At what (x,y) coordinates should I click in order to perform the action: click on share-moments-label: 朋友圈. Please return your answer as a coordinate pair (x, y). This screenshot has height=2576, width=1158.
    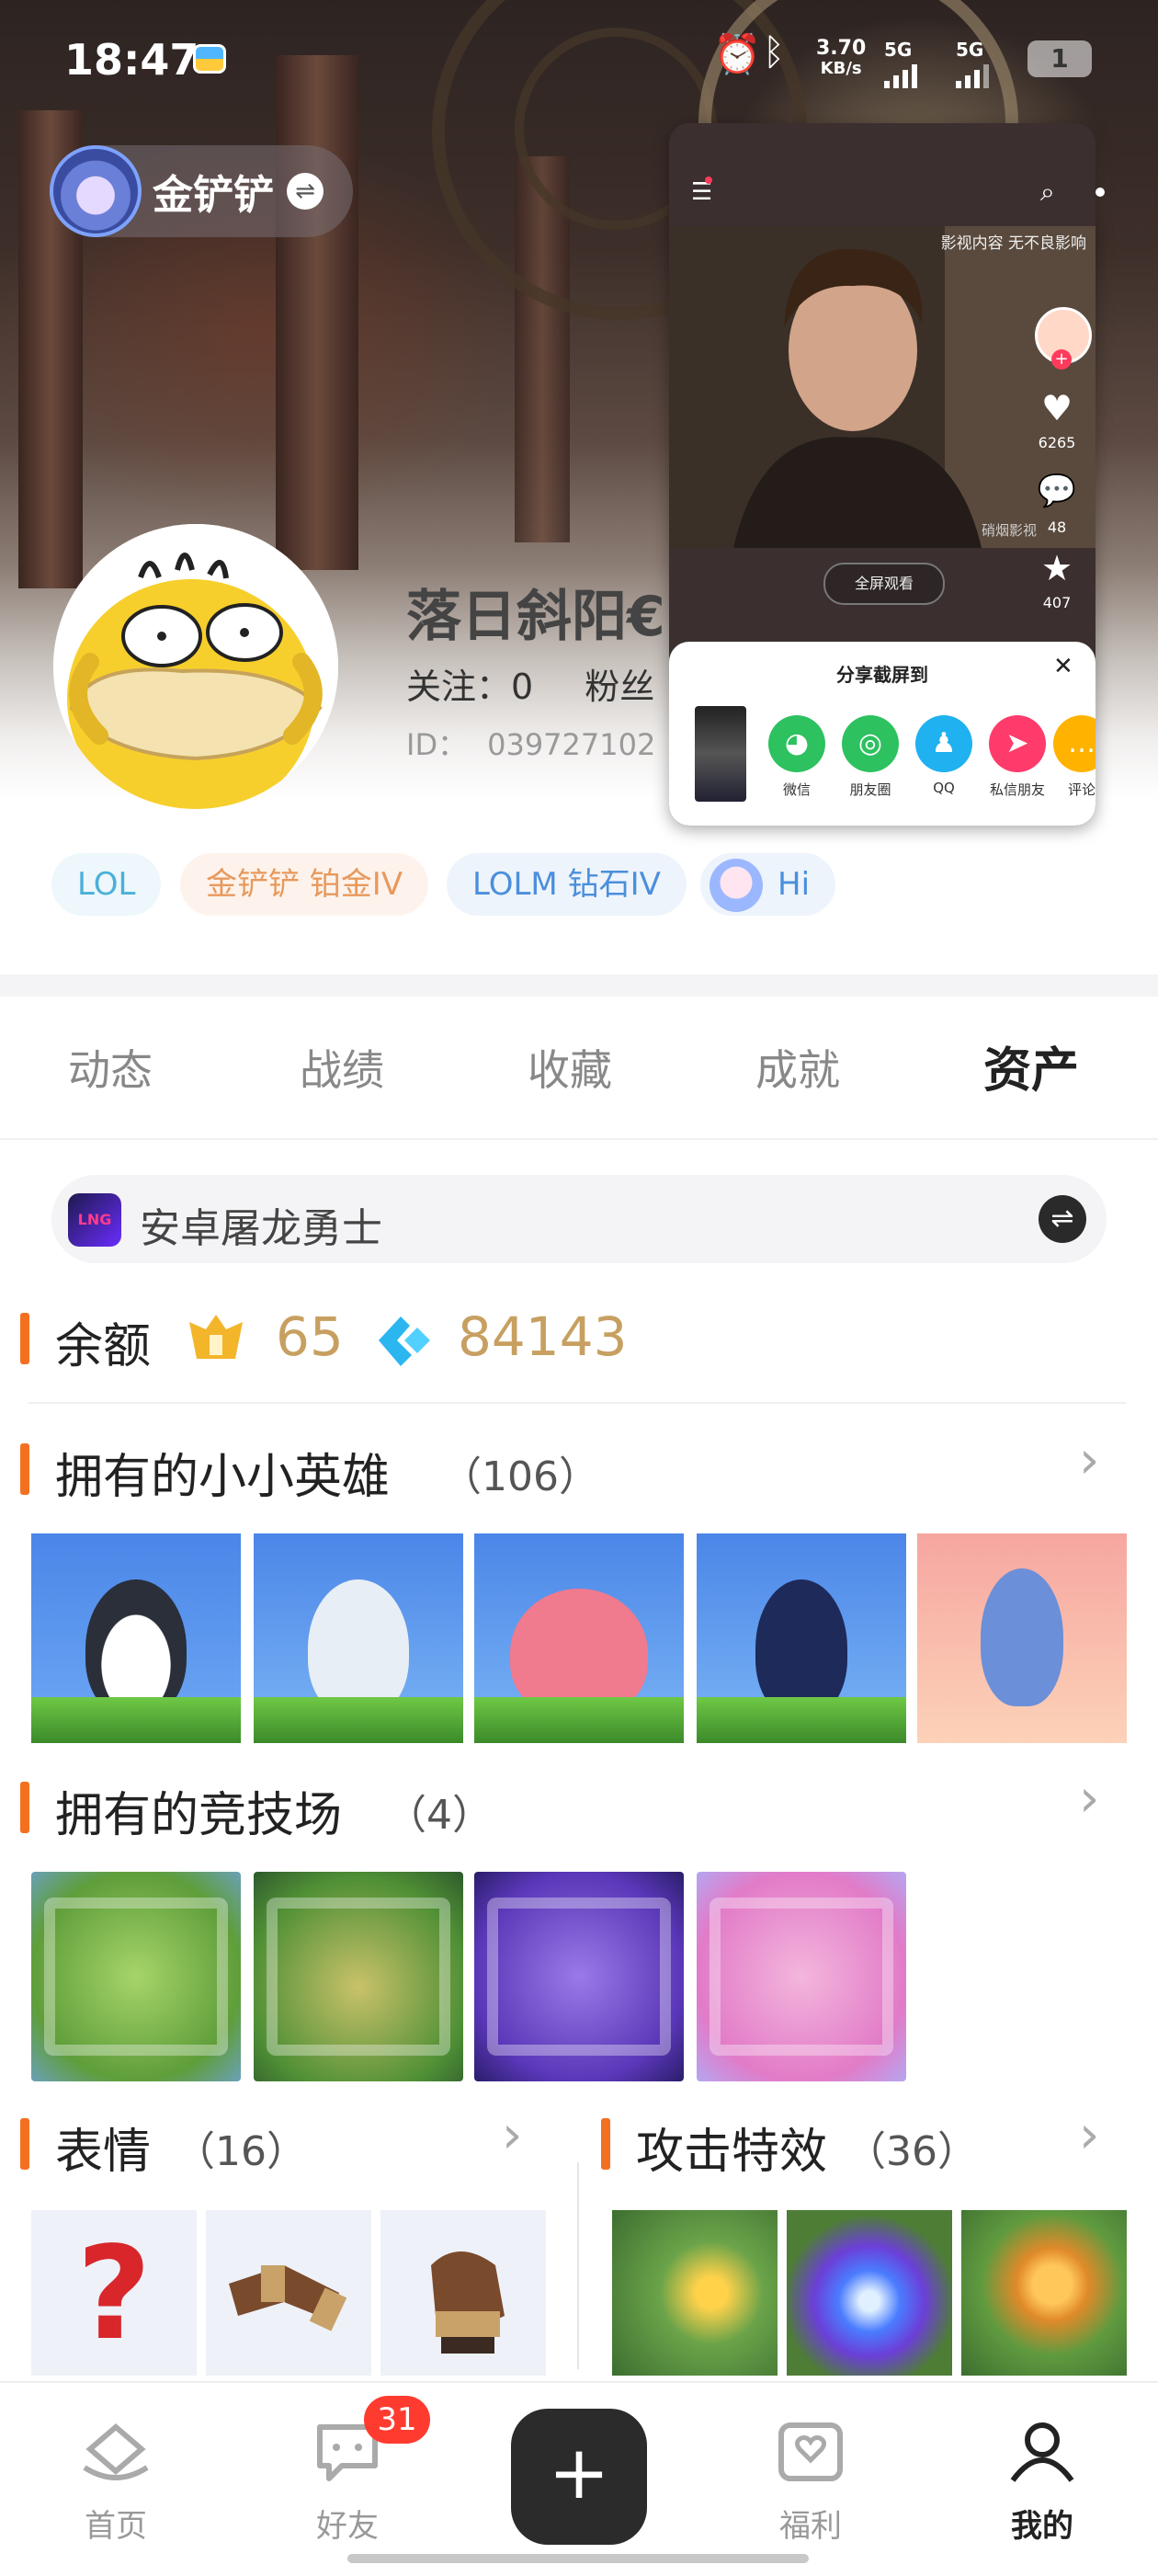
    Looking at the image, I should click on (870, 789).